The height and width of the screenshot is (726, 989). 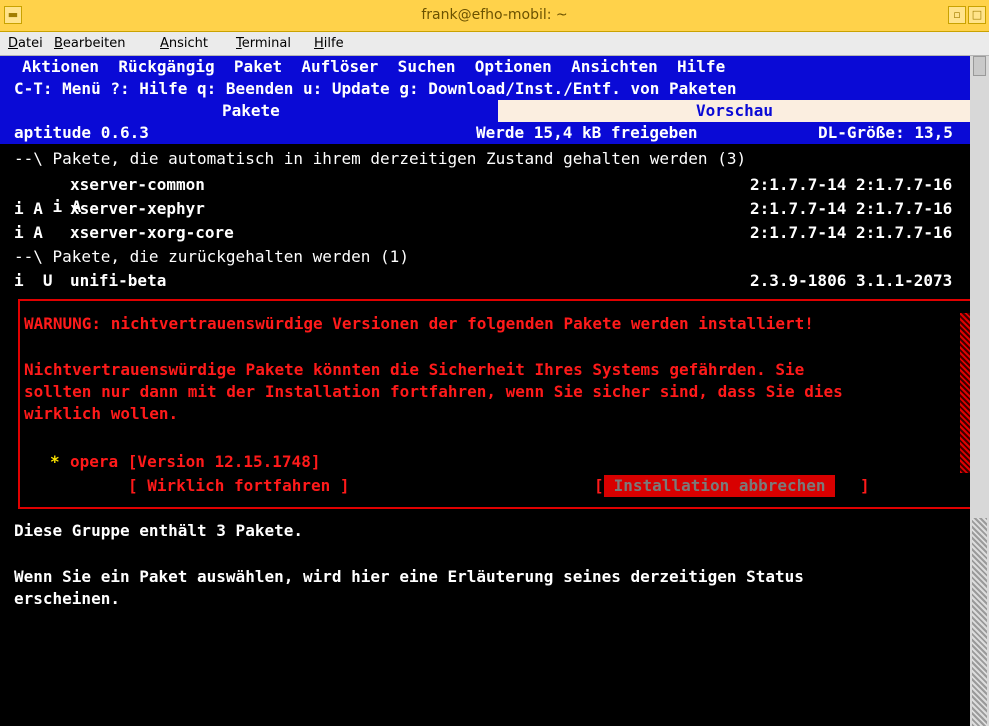 What do you see at coordinates (118, 280) in the screenshot?
I see `package-name: unifi-beta` at bounding box center [118, 280].